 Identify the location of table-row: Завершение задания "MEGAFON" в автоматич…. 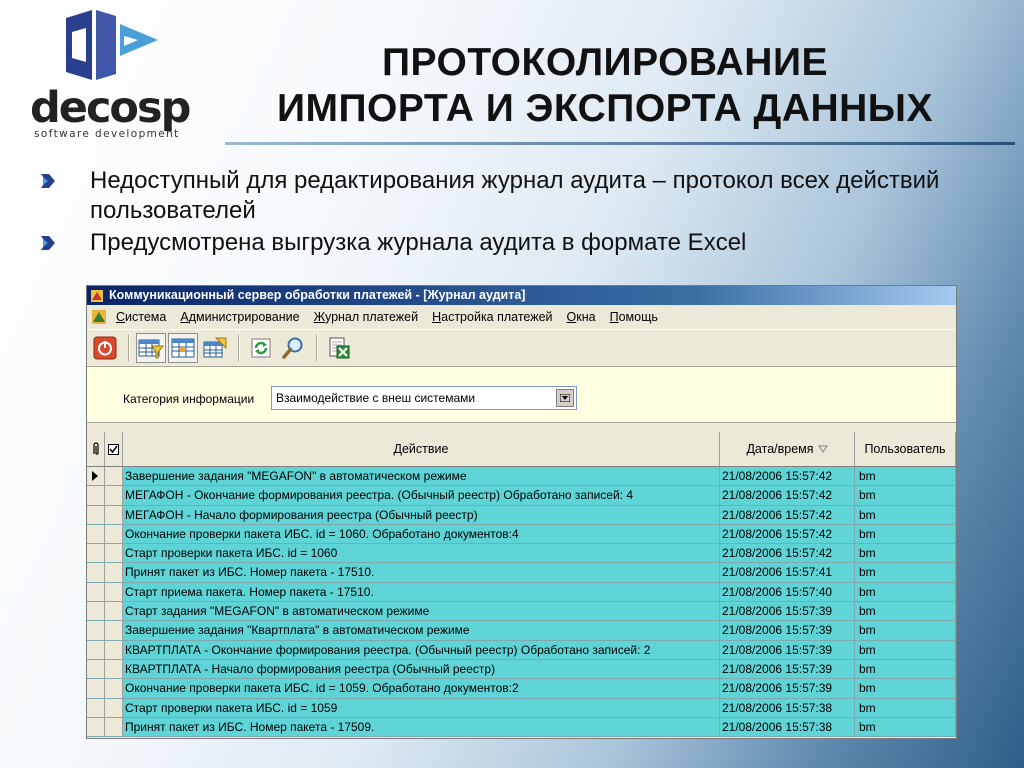
(521, 477).